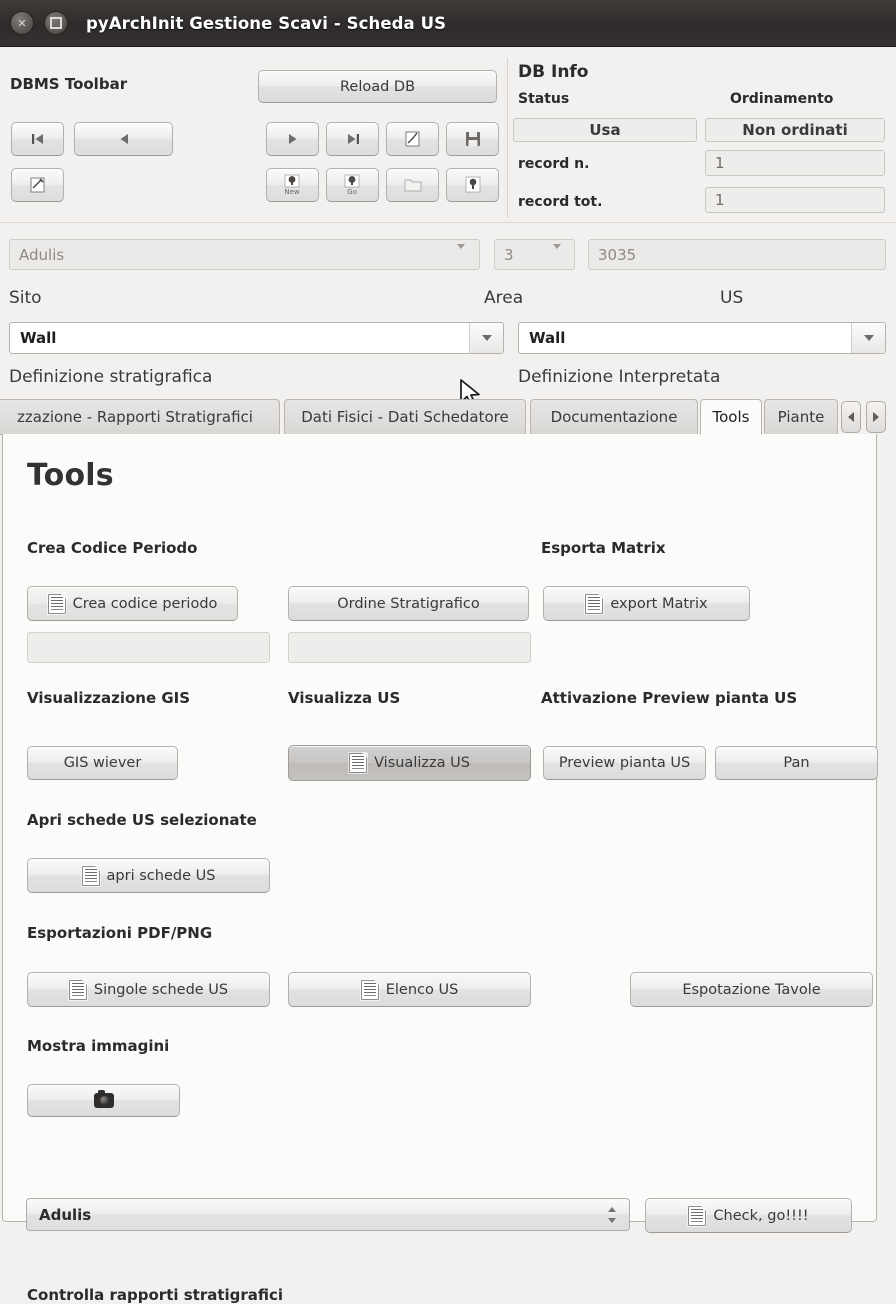 The height and width of the screenshot is (1304, 896). Describe the element at coordinates (161, 989) in the screenshot. I see `singole-schede-us-label: Singole schede US` at that location.